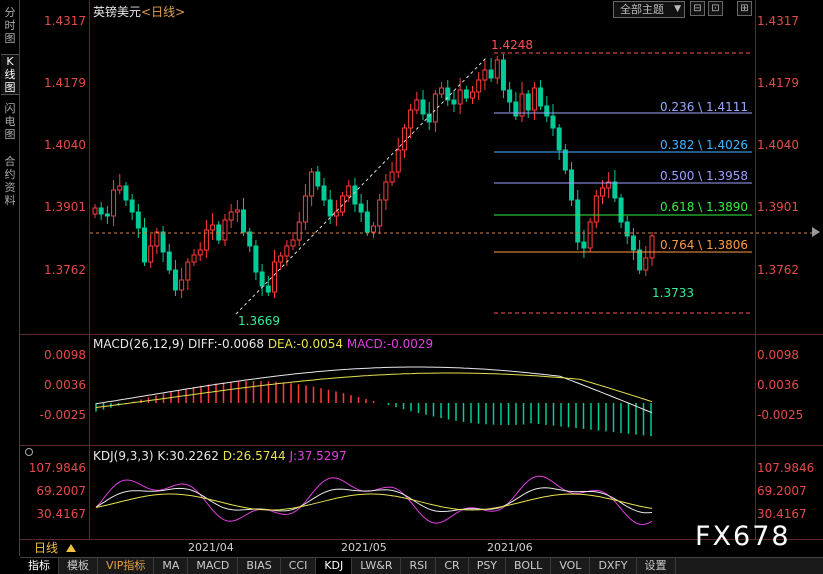  I want to click on low-left-label: 1.3669, so click(259, 321).